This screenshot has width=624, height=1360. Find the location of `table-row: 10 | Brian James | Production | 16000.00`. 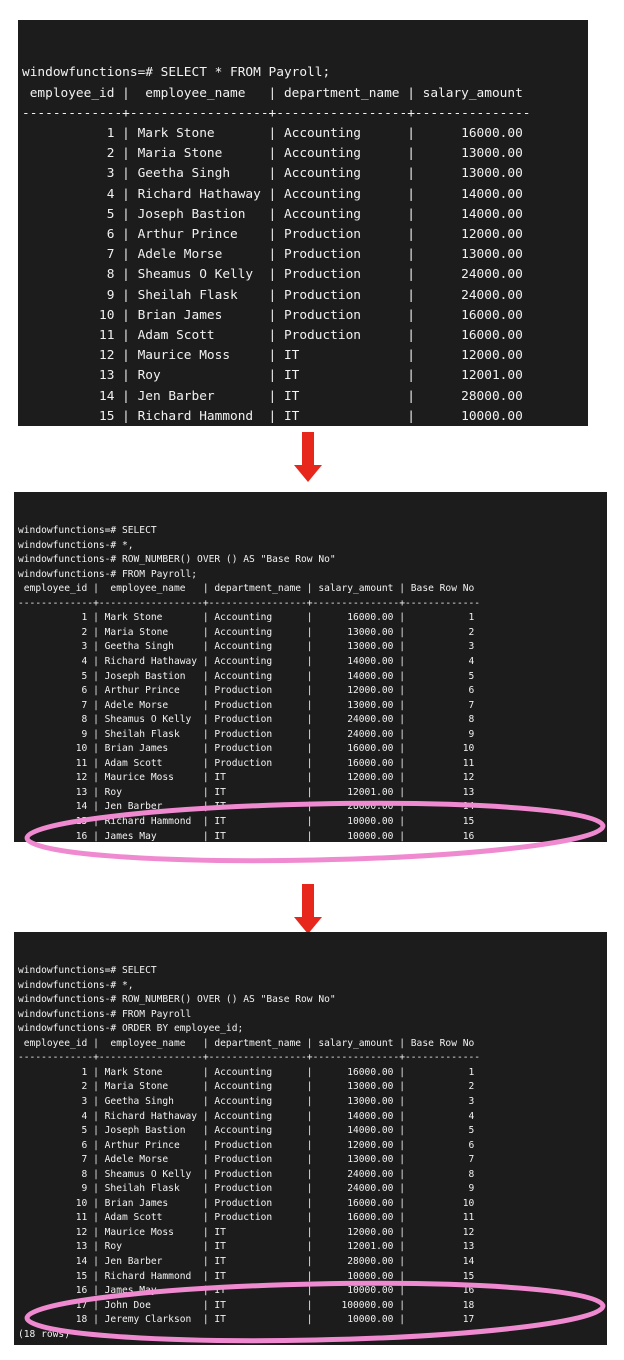

table-row: 10 | Brian James | Production | 16000.00 is located at coordinates (272, 315).